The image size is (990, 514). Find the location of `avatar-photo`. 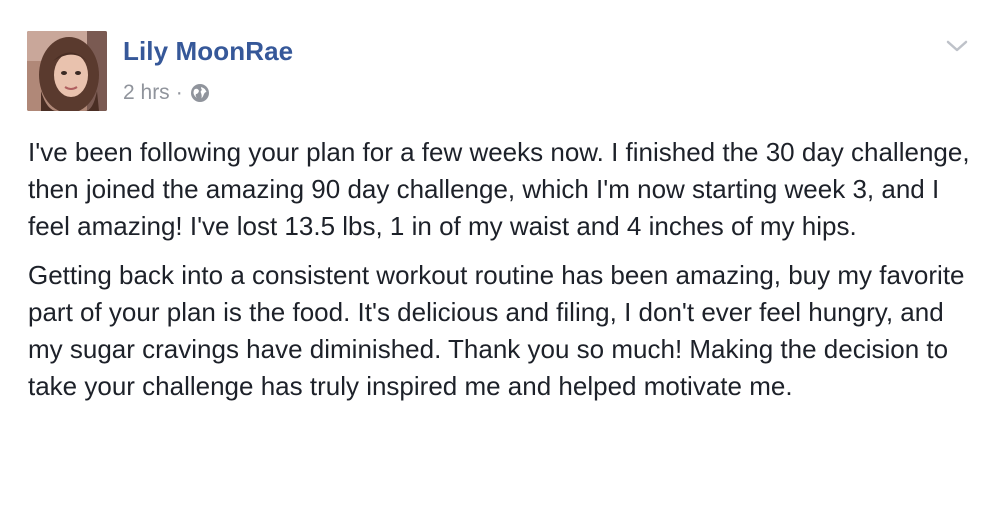

avatar-photo is located at coordinates (67, 71).